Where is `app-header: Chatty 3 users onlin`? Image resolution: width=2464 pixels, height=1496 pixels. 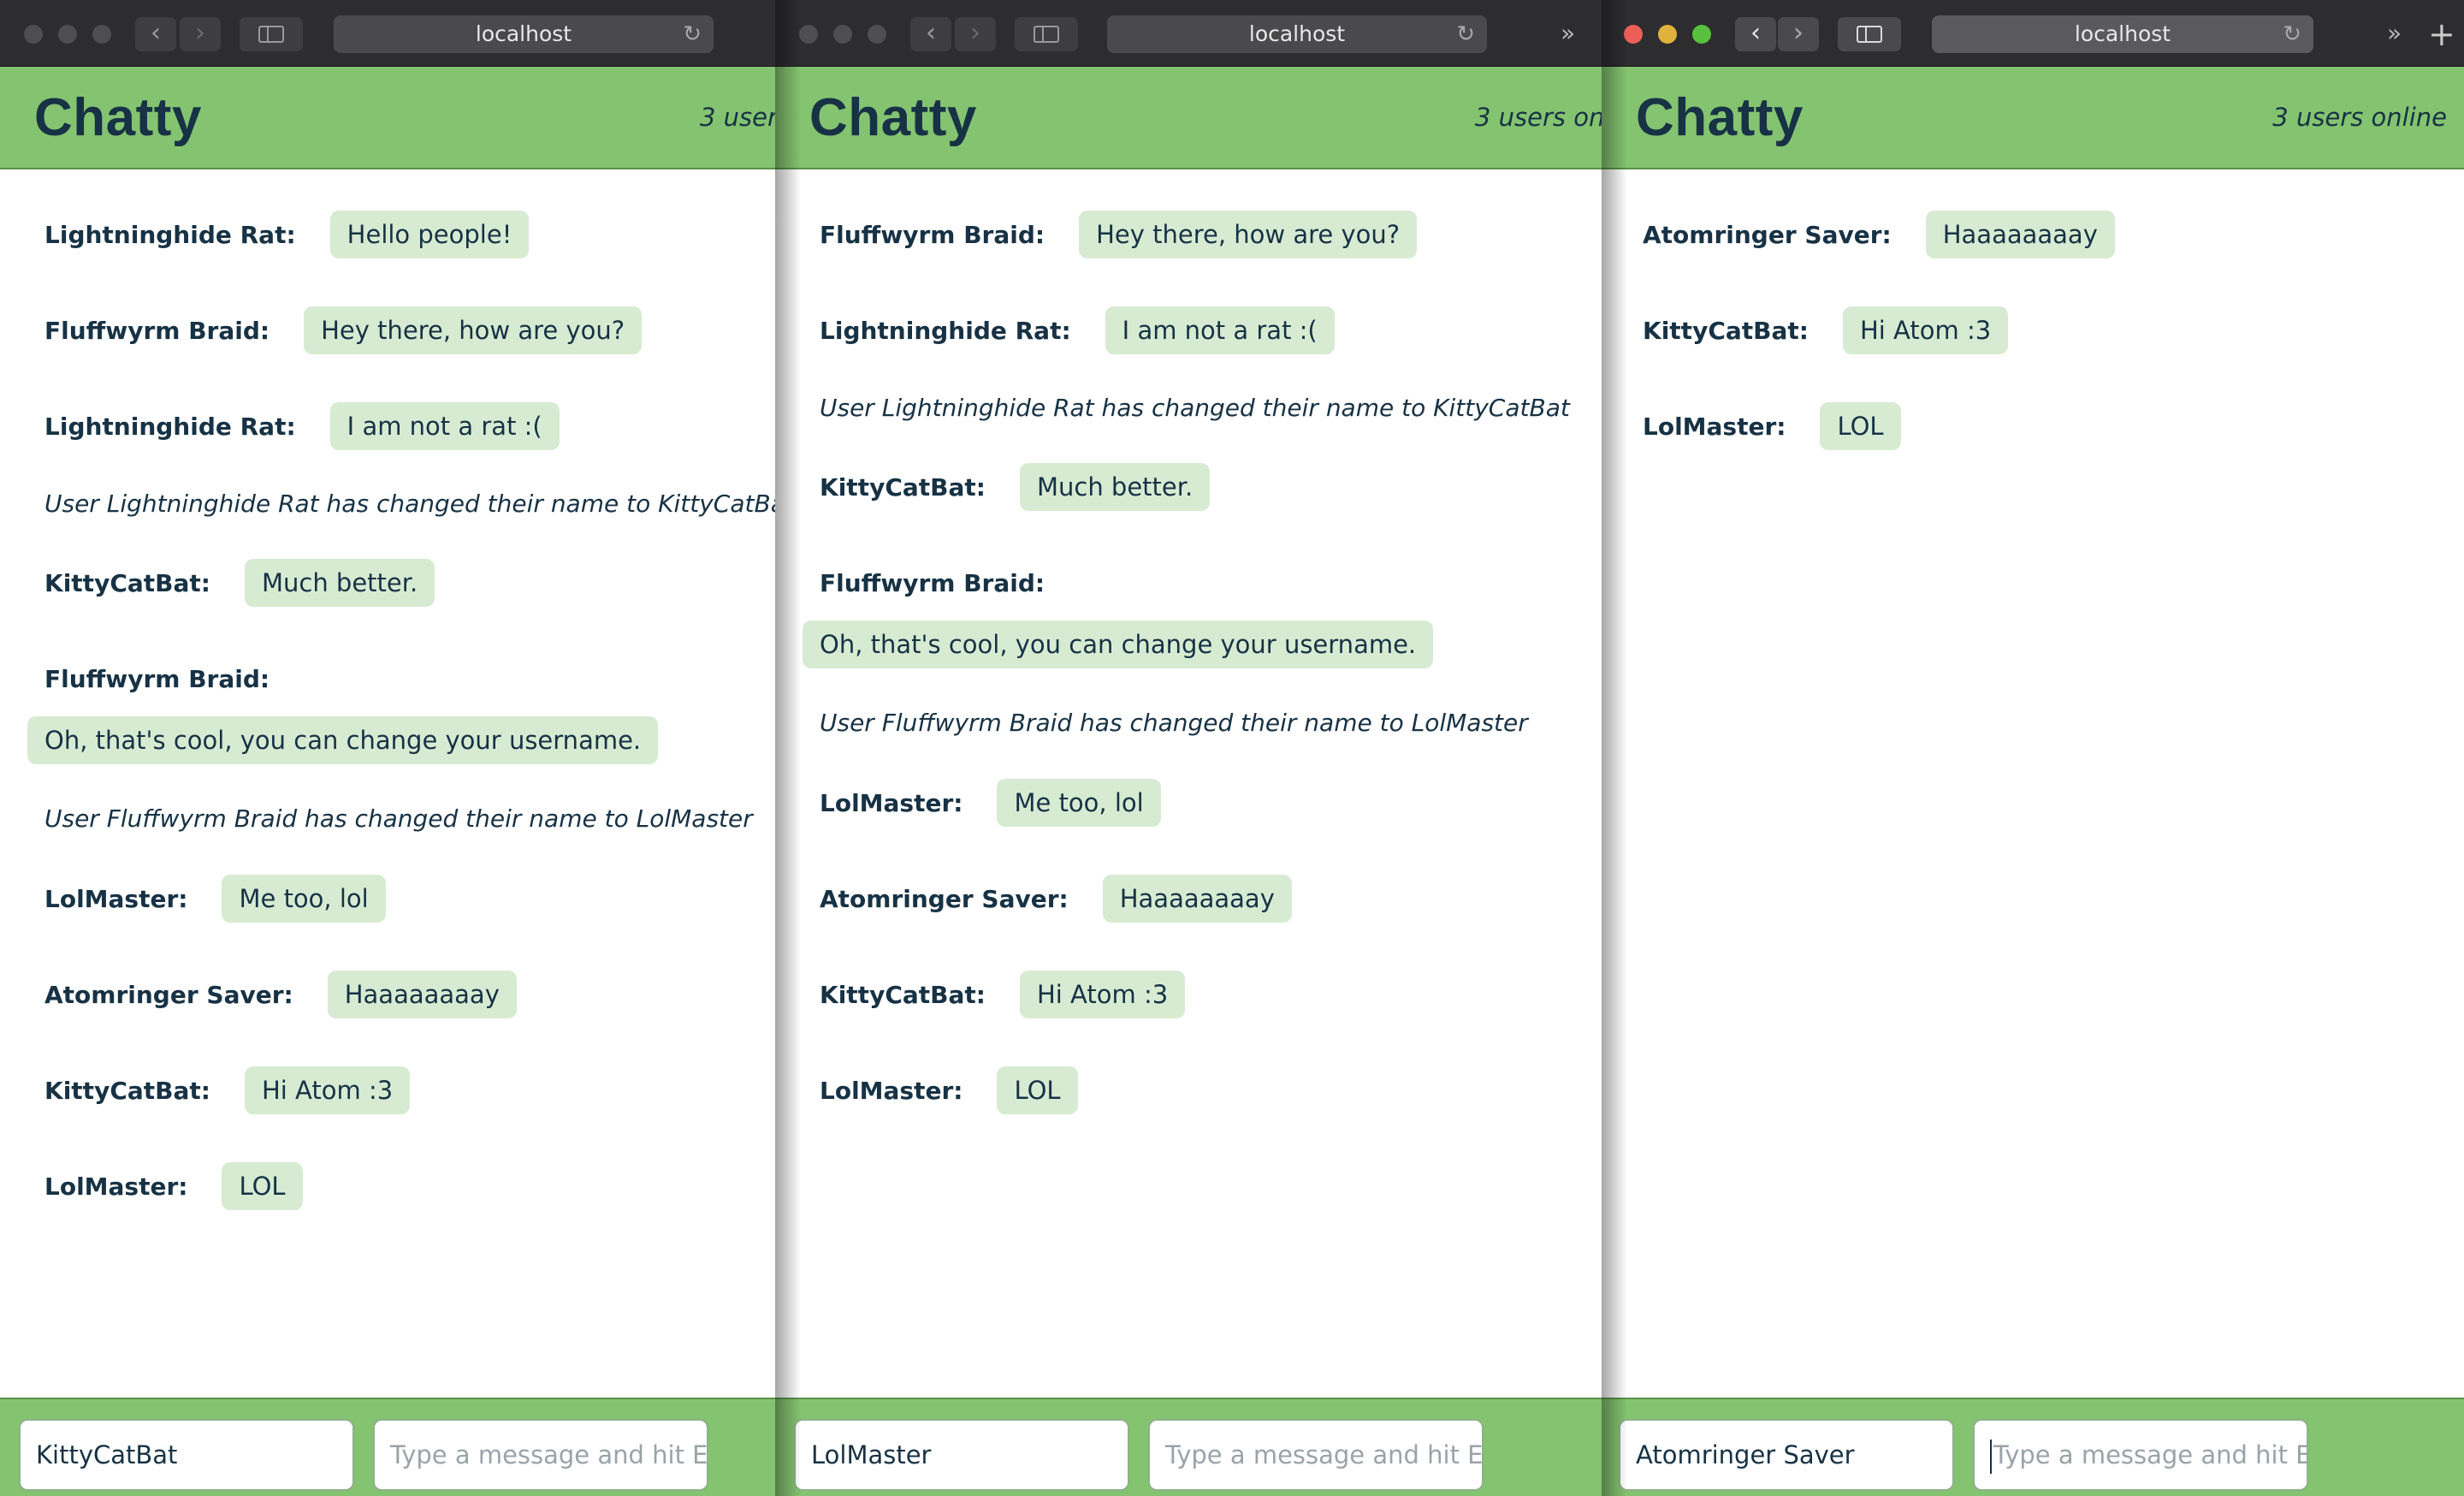 app-header: Chatty 3 users onlin is located at coordinates (1188, 118).